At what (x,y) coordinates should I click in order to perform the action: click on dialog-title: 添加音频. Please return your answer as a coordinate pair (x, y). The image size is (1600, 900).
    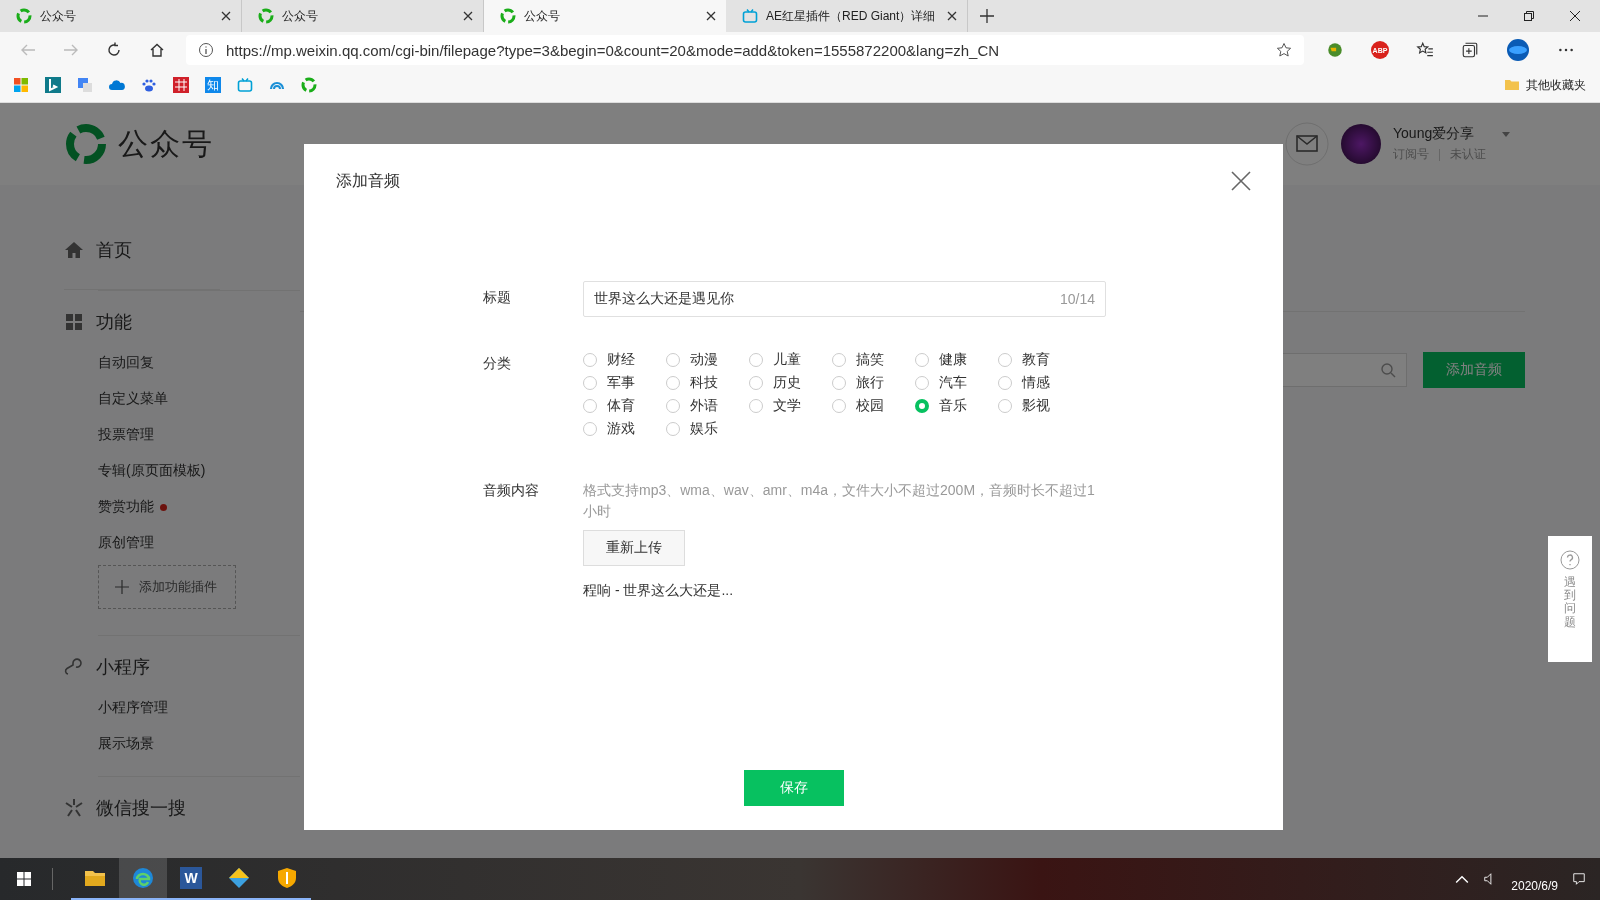
    Looking at the image, I should click on (368, 180).